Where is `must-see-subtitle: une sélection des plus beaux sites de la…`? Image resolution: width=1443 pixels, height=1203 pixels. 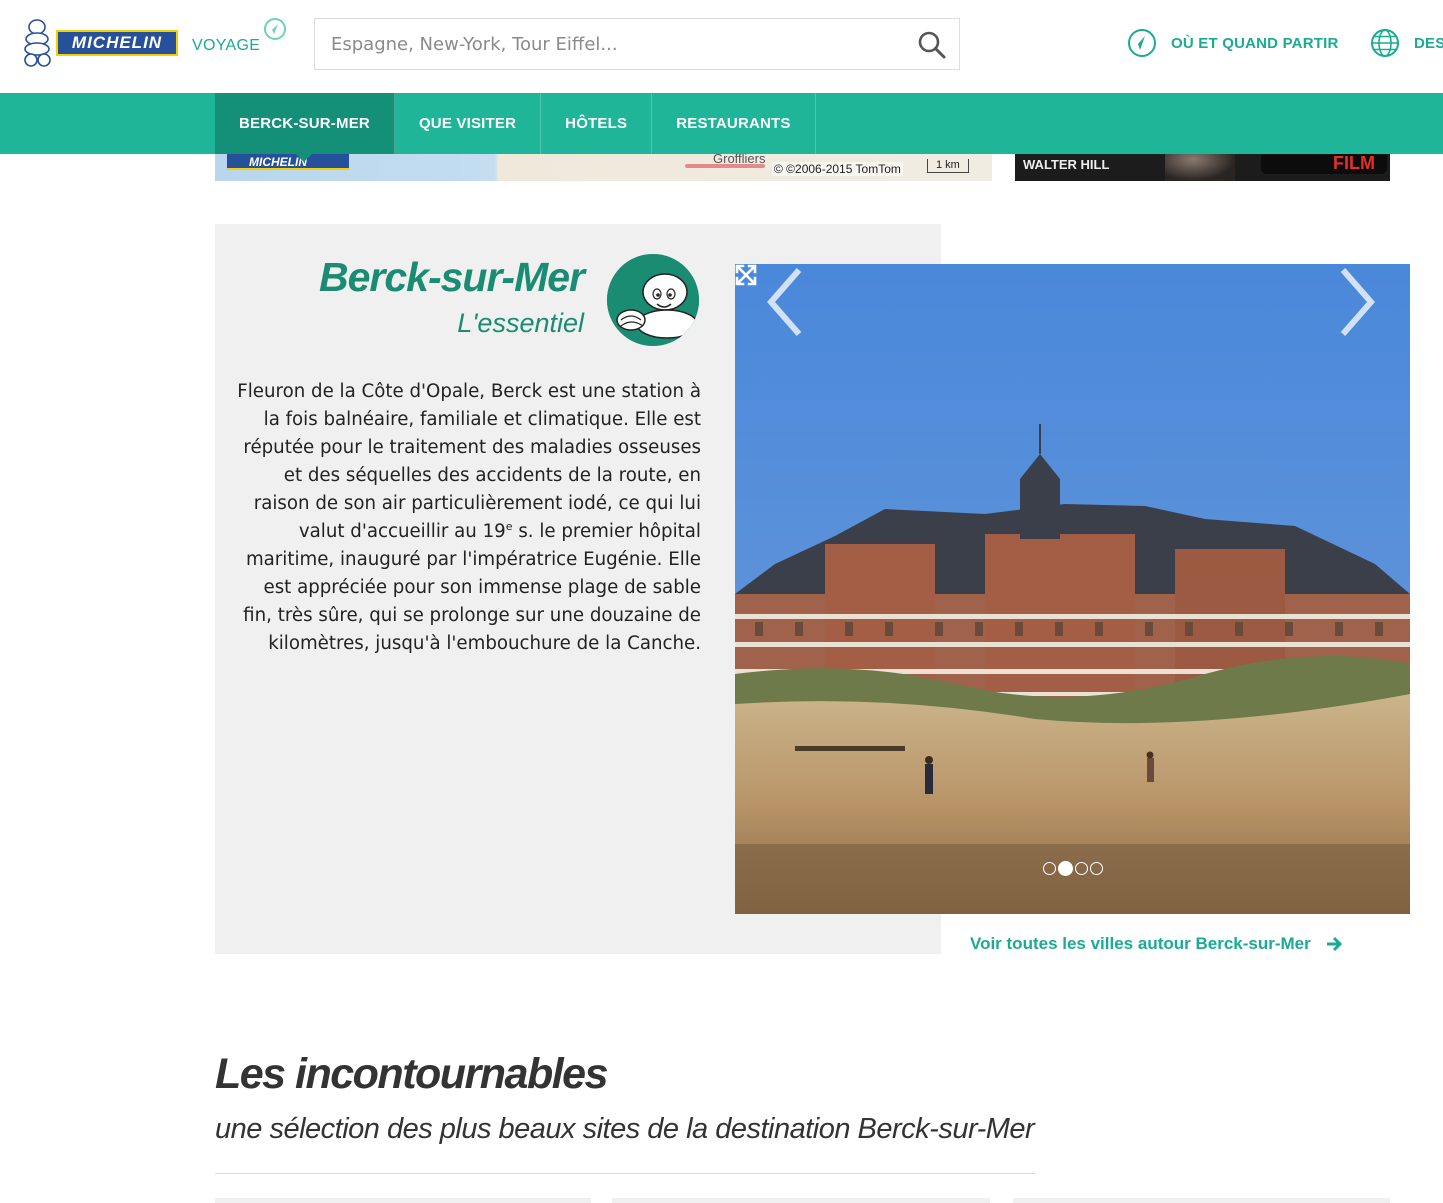
must-see-subtitle: une sélection des plus beaux sites de la… is located at coordinates (625, 1129).